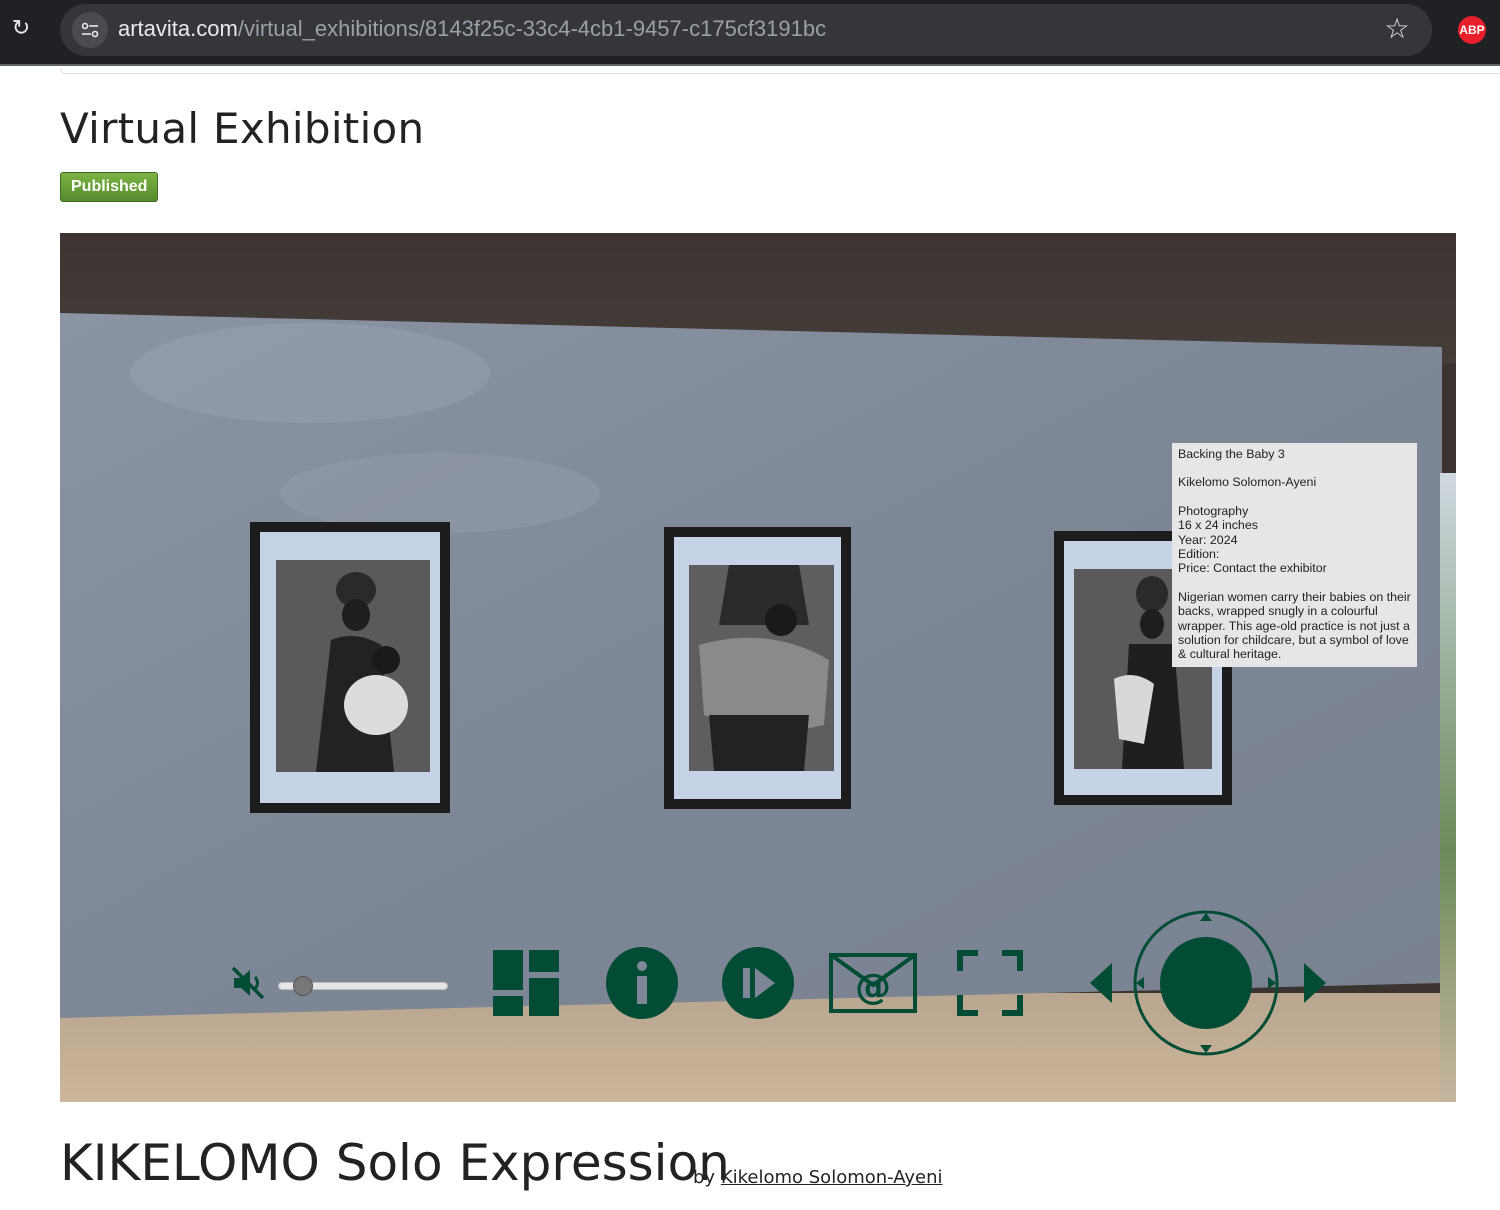  Describe the element at coordinates (303, 986) in the screenshot. I see `volume-slider-thumb` at that location.